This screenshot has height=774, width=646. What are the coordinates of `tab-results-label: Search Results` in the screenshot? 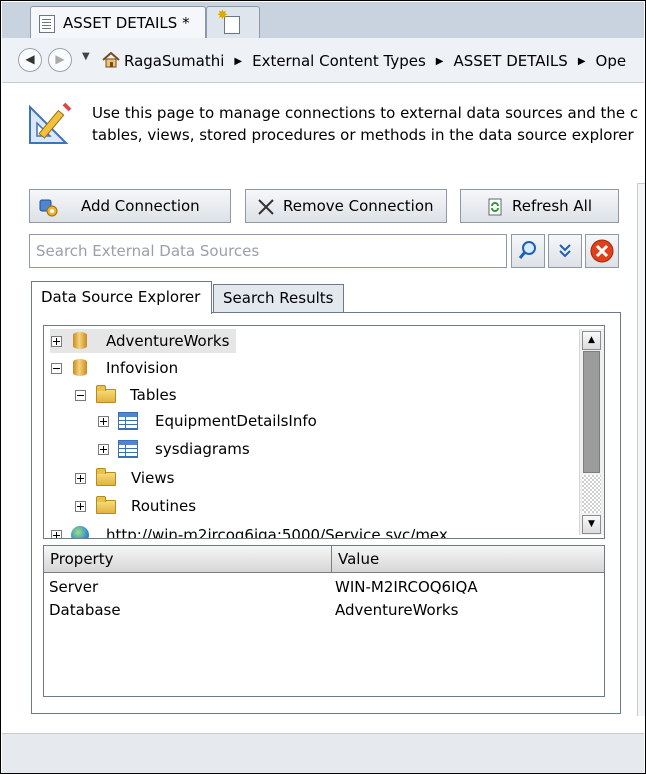 It's located at (278, 298).